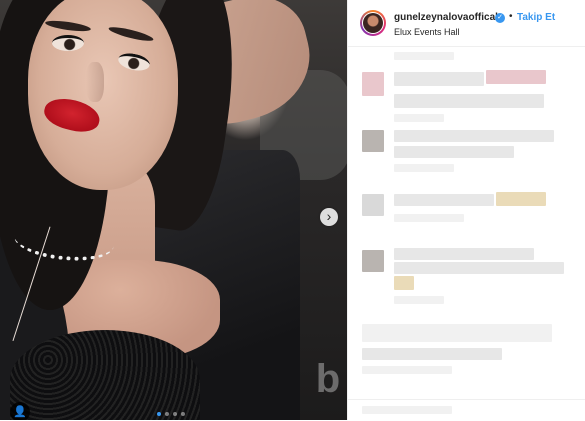  I want to click on carousel-dot-active, so click(159, 414).